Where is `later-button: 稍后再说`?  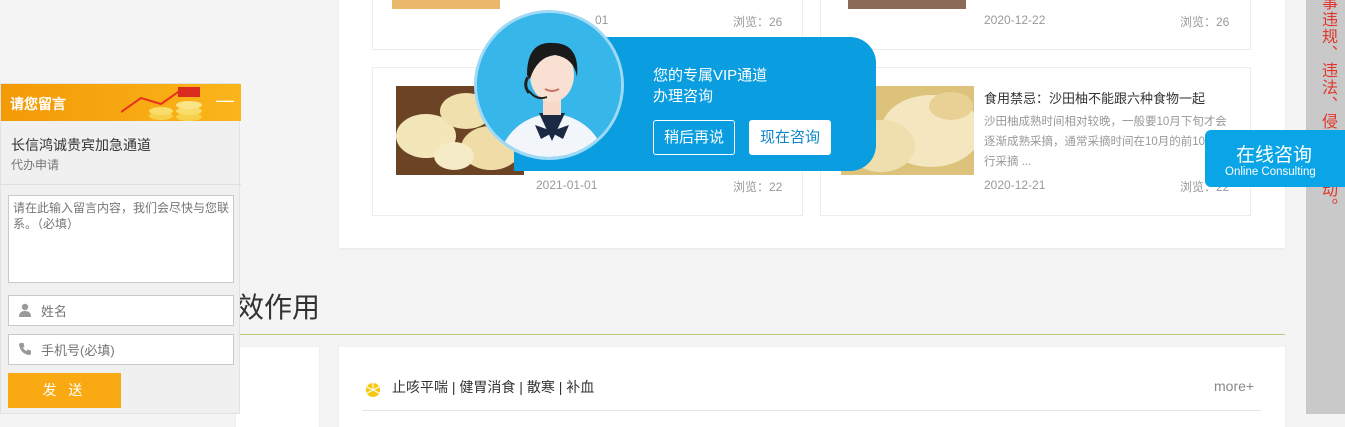
later-button: 稍后再说 is located at coordinates (694, 137).